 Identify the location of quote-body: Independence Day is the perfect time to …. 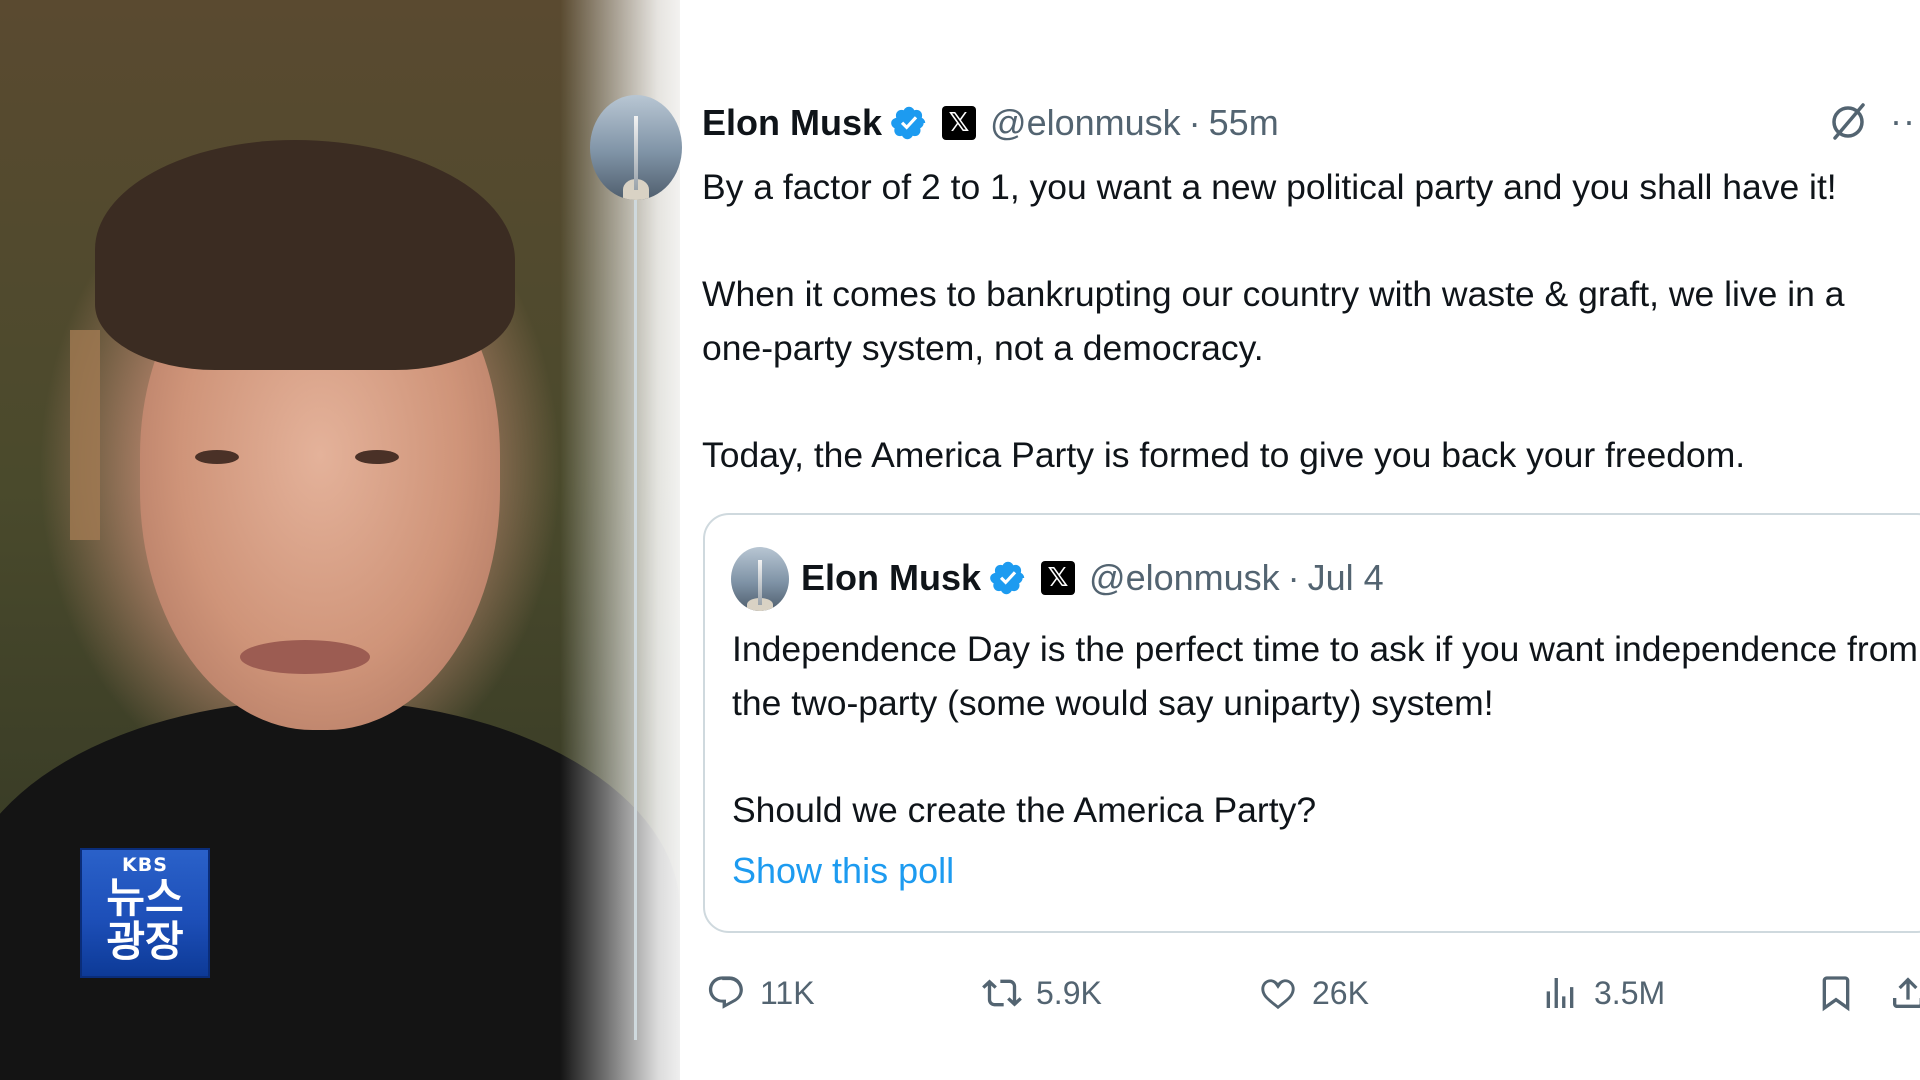
(1326, 729).